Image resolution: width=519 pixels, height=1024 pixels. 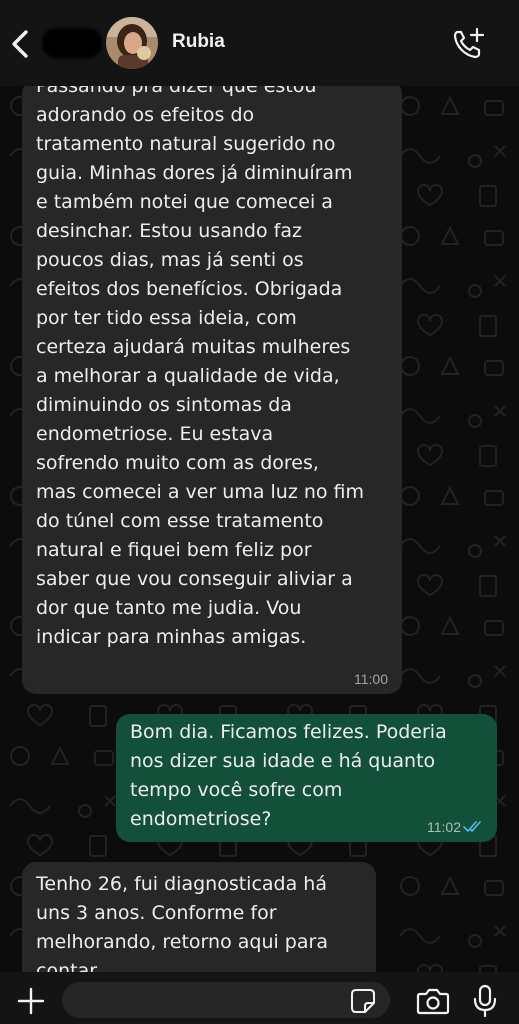 I want to click on camera-button, so click(x=433, y=1001).